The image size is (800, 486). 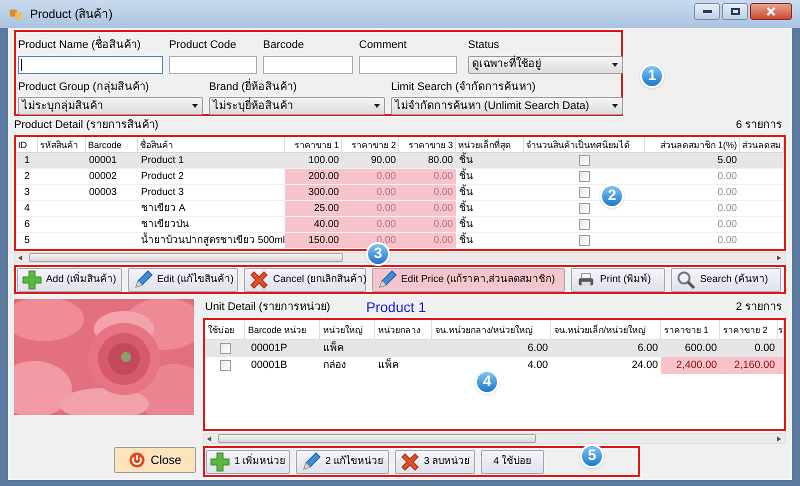 I want to click on toolbar-button: Print (พิมพ์), so click(x=618, y=280).